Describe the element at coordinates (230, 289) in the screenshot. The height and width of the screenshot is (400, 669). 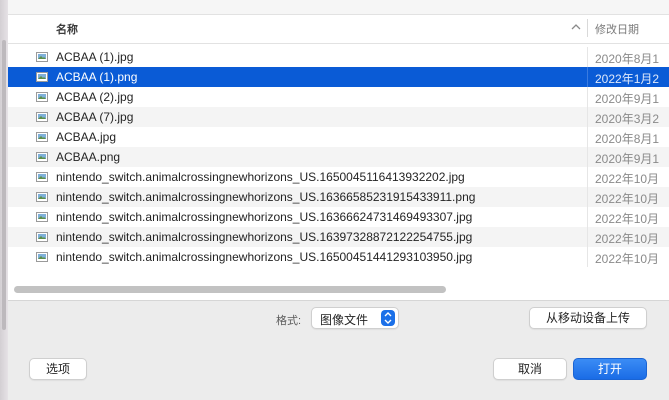
I see `horizontal-scrollbar-thumb` at that location.